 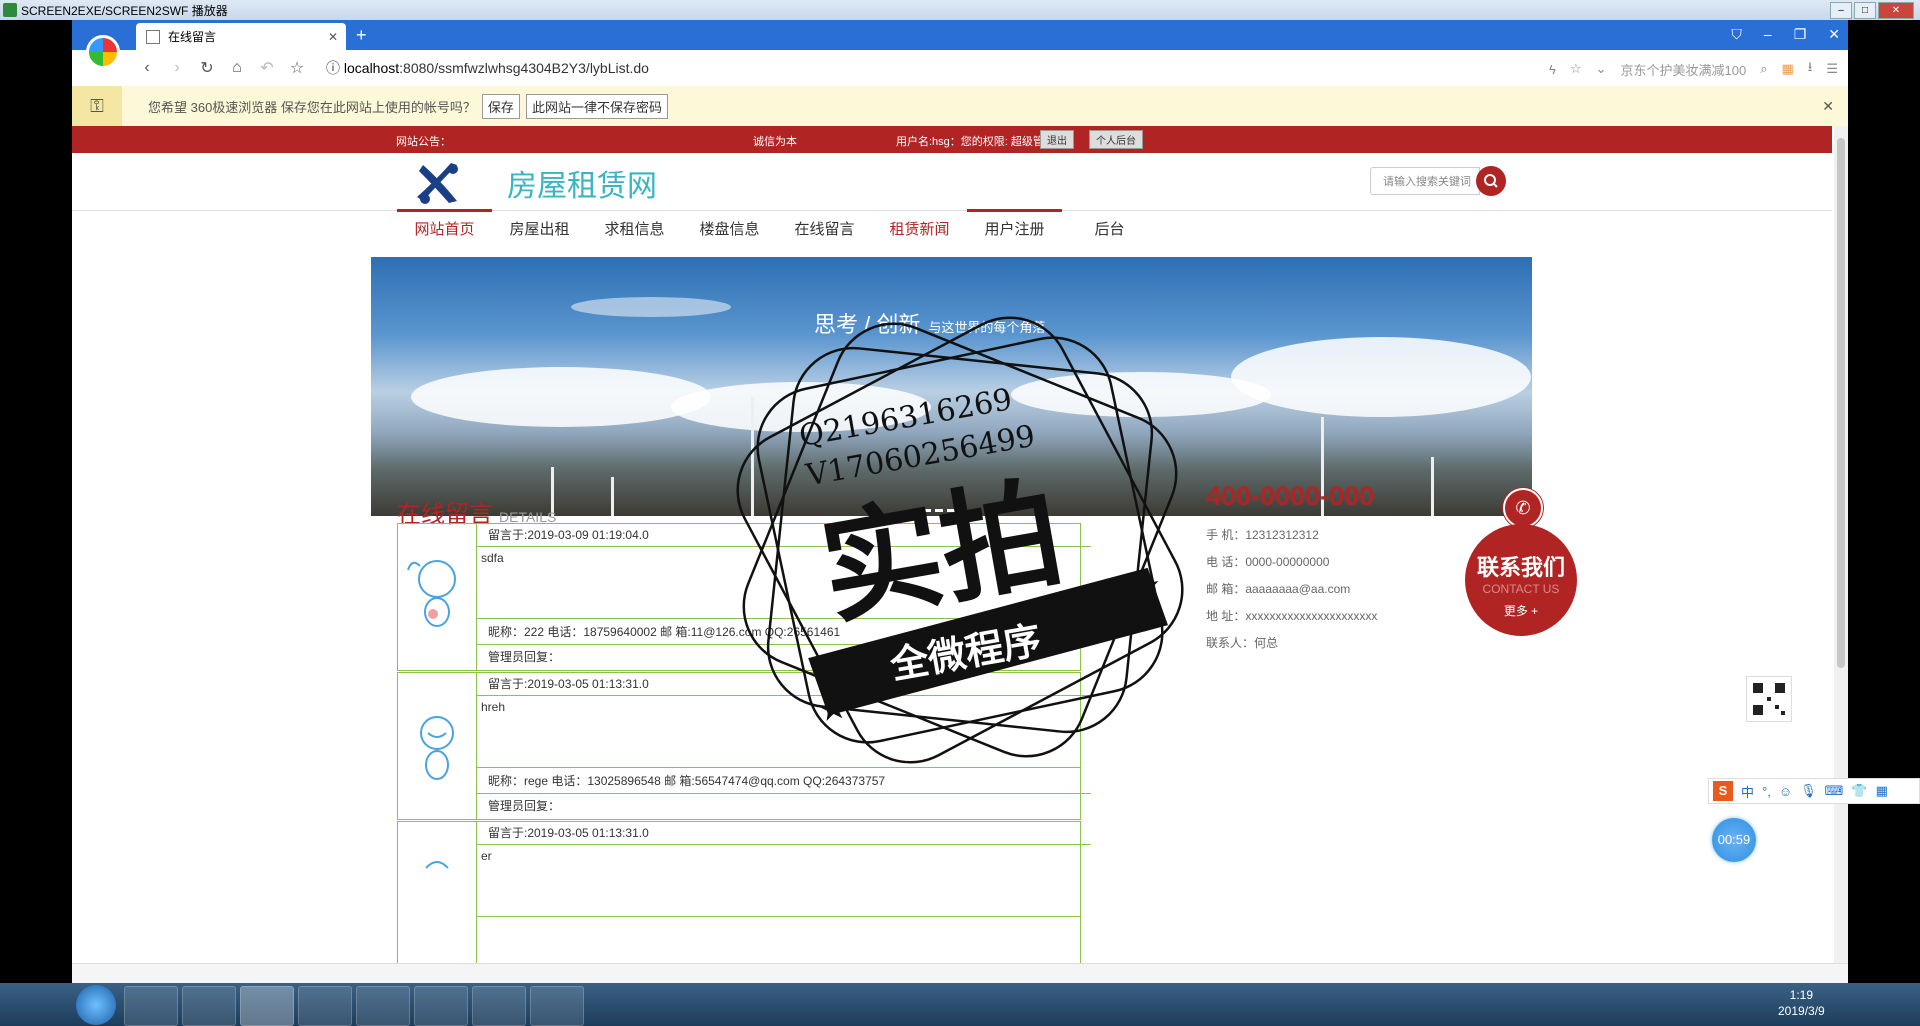 What do you see at coordinates (383, 1006) in the screenshot?
I see `taskbar-app-icon` at bounding box center [383, 1006].